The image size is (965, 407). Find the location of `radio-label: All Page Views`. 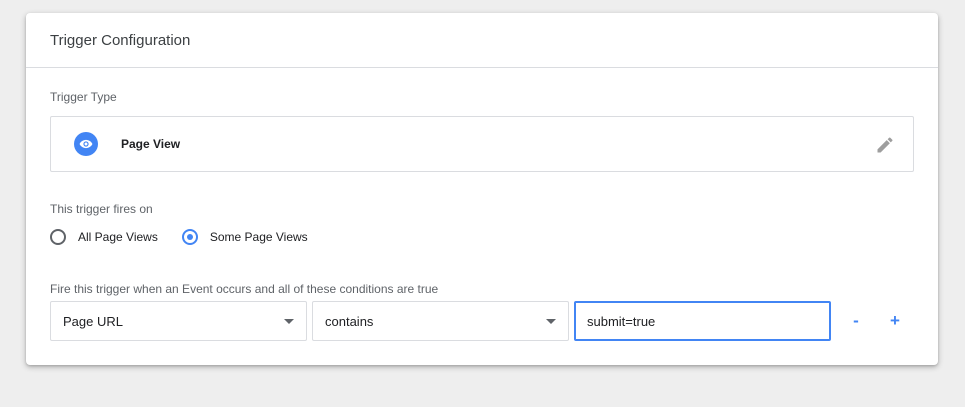

radio-label: All Page Views is located at coordinates (118, 237).